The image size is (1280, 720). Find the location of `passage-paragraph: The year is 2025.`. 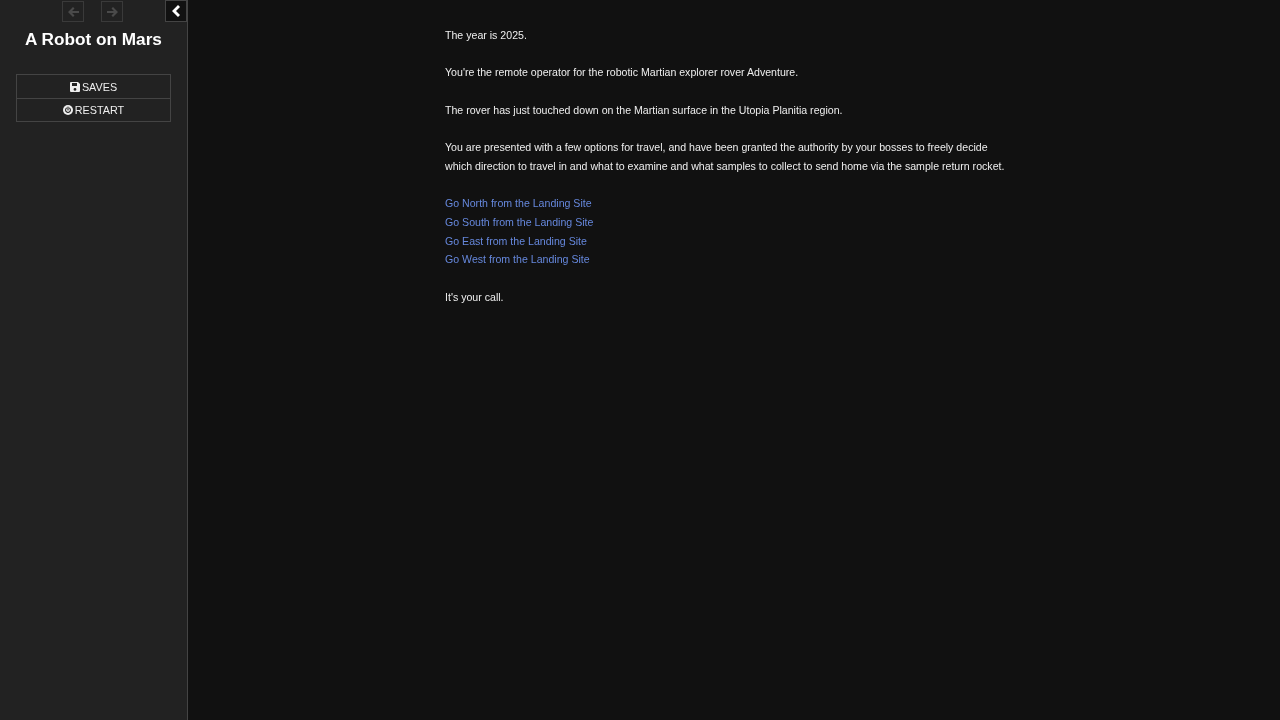

passage-paragraph: The year is 2025. is located at coordinates (486, 35).